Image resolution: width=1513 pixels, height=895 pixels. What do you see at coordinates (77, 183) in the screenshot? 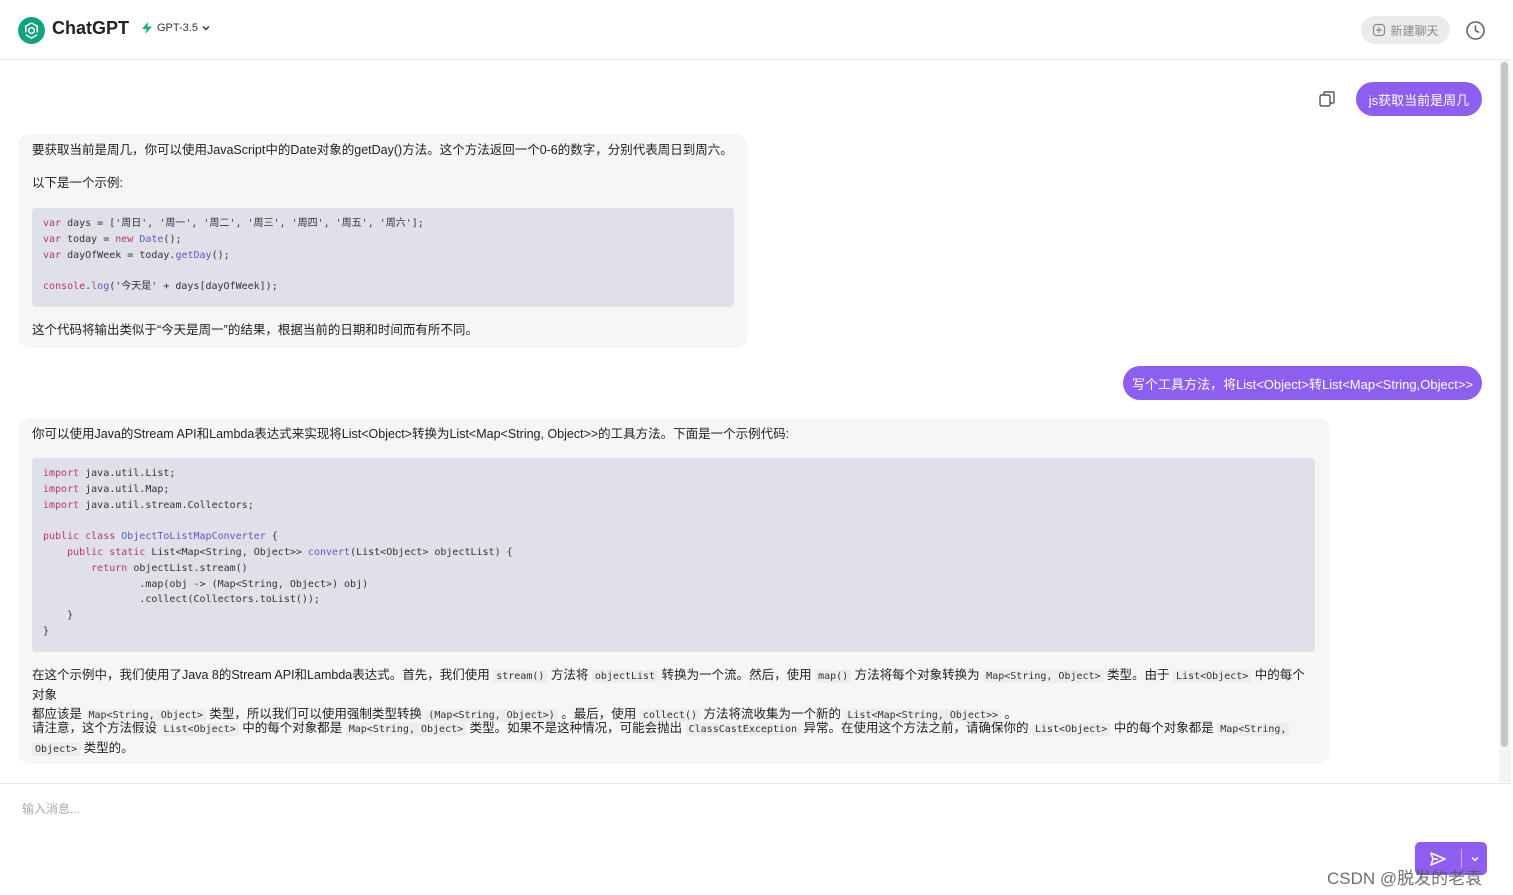
I see `message-paragraph: 以下是一个示例:` at bounding box center [77, 183].